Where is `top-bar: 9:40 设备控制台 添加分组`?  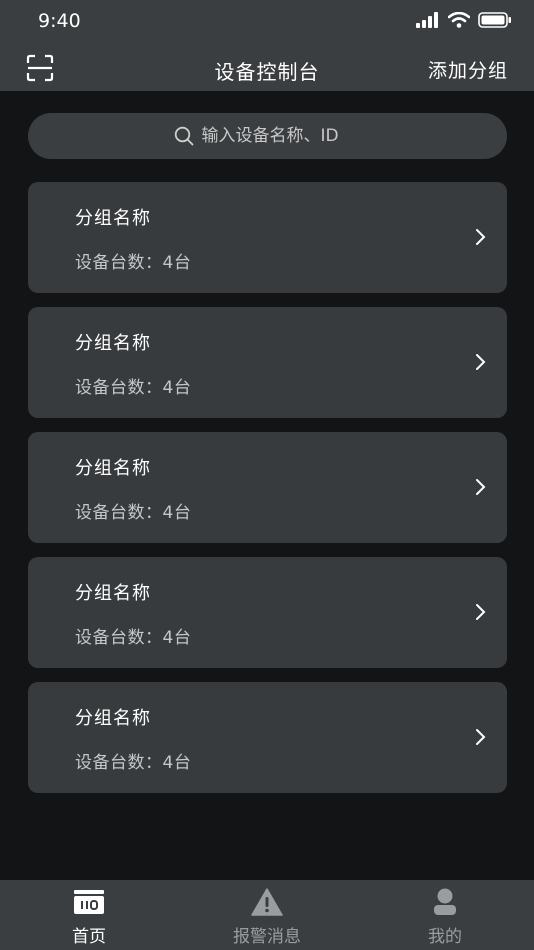
top-bar: 9:40 设备控制台 添加分组 is located at coordinates (267, 45).